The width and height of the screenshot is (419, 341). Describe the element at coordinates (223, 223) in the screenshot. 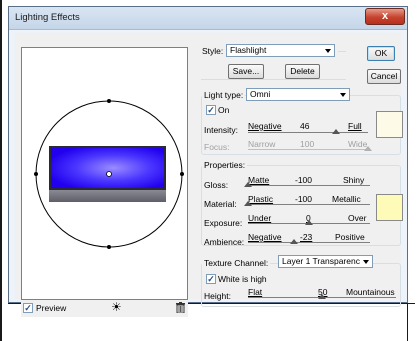

I see `exposure-label: Exposure:` at that location.